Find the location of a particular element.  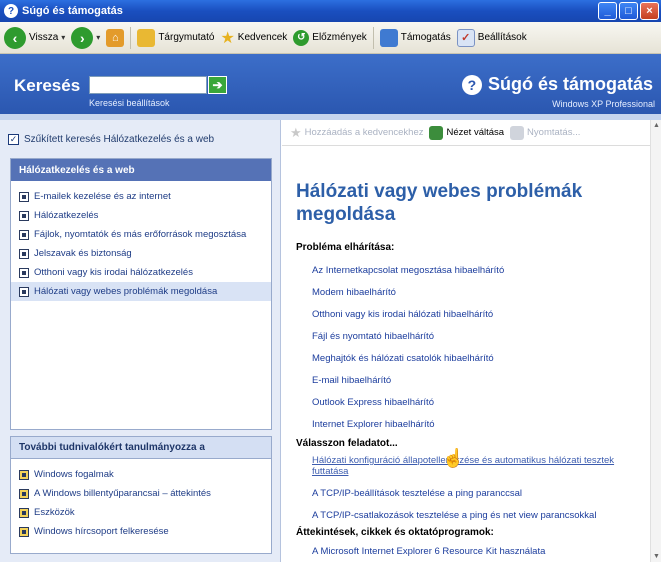

edition-label: Windows XP Professional is located at coordinates (603, 104).